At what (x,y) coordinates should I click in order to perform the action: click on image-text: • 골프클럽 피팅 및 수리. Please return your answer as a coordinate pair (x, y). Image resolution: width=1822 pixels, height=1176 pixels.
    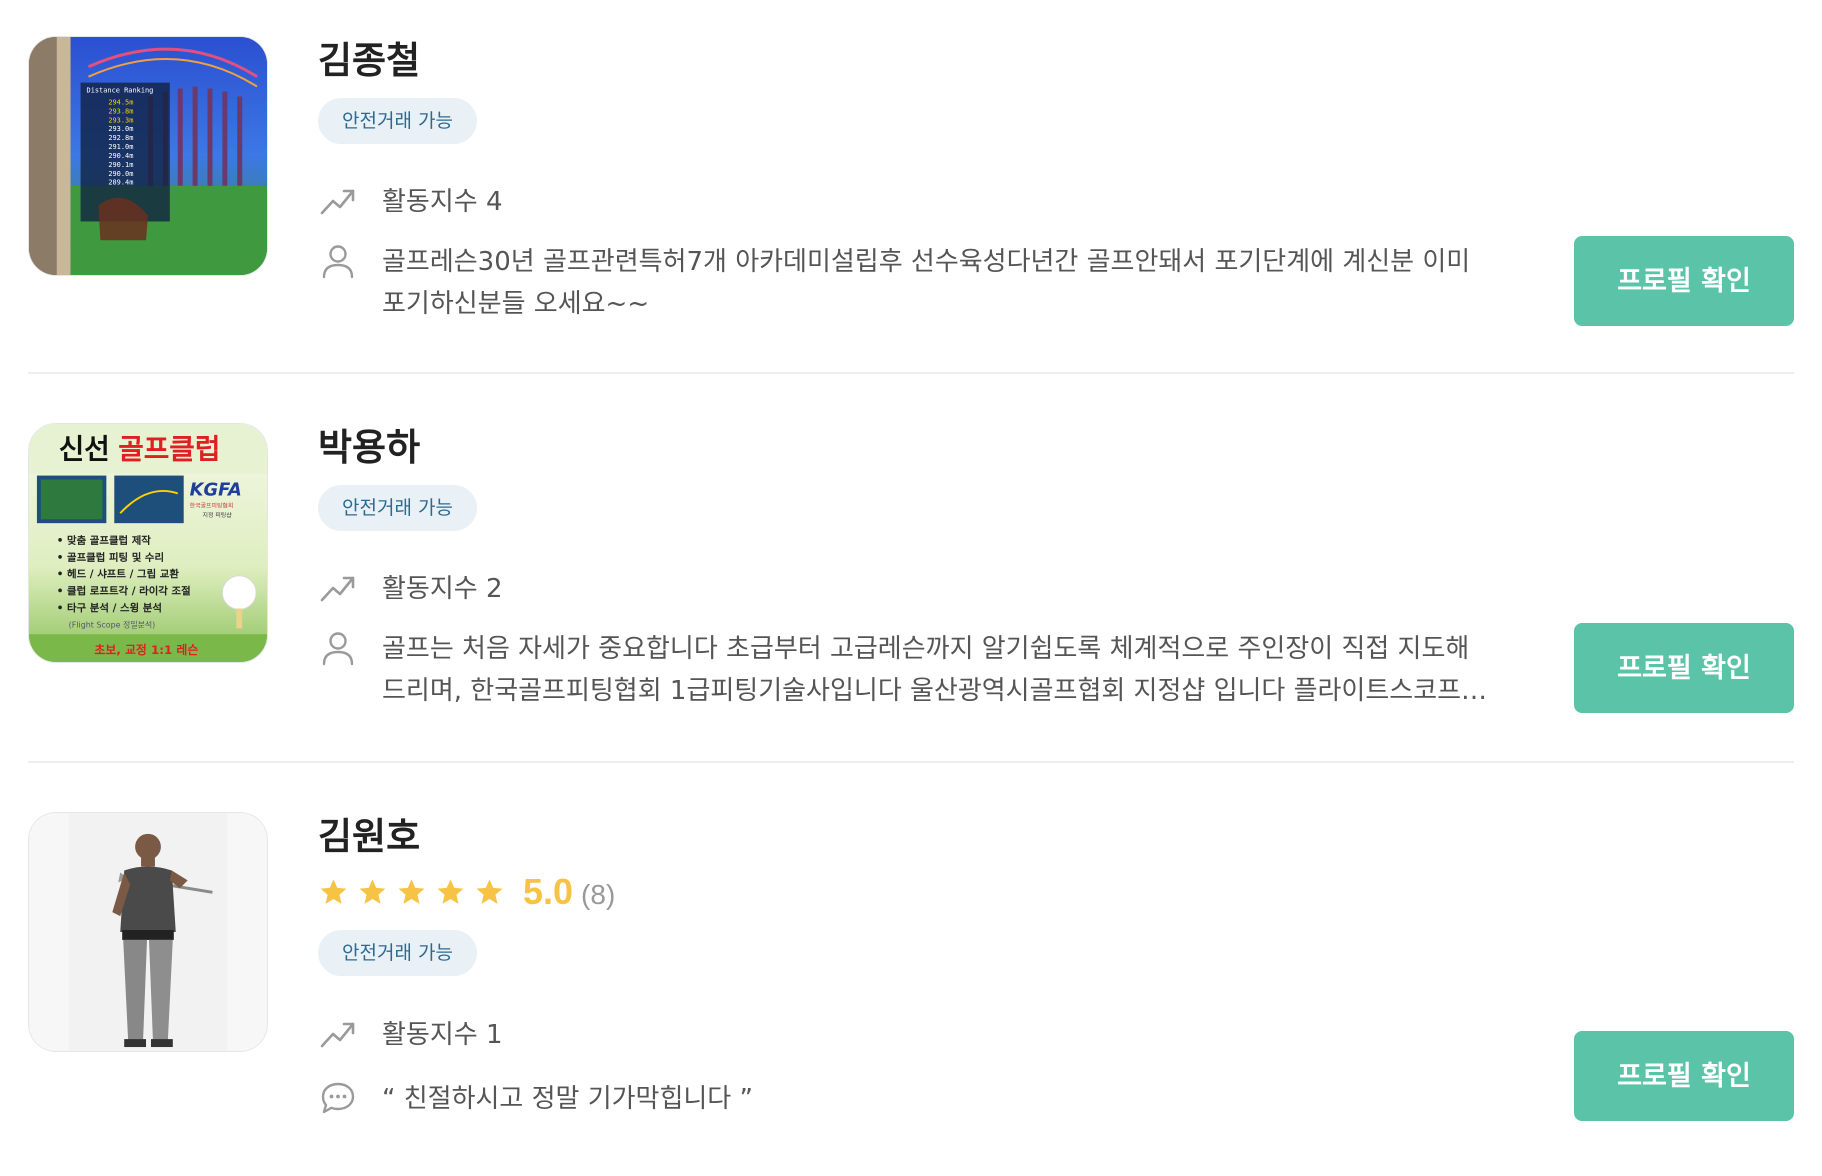
    Looking at the image, I should click on (110, 557).